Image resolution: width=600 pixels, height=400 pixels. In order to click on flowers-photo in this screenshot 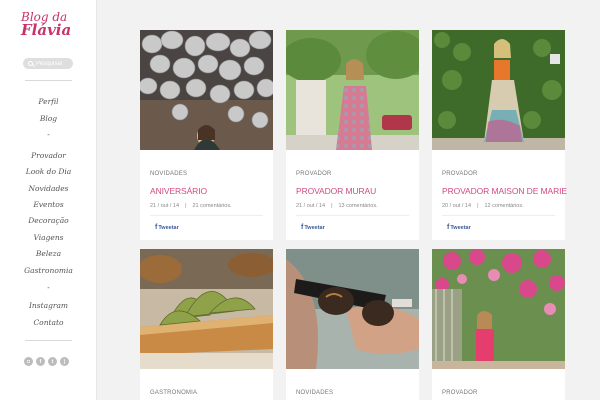, I will do `click(498, 309)`.